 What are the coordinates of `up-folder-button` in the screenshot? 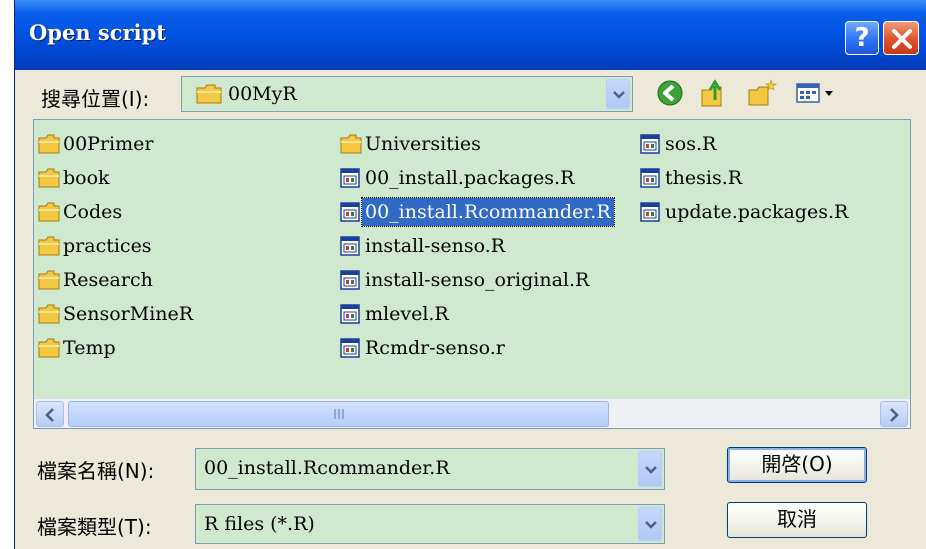 It's located at (714, 95).